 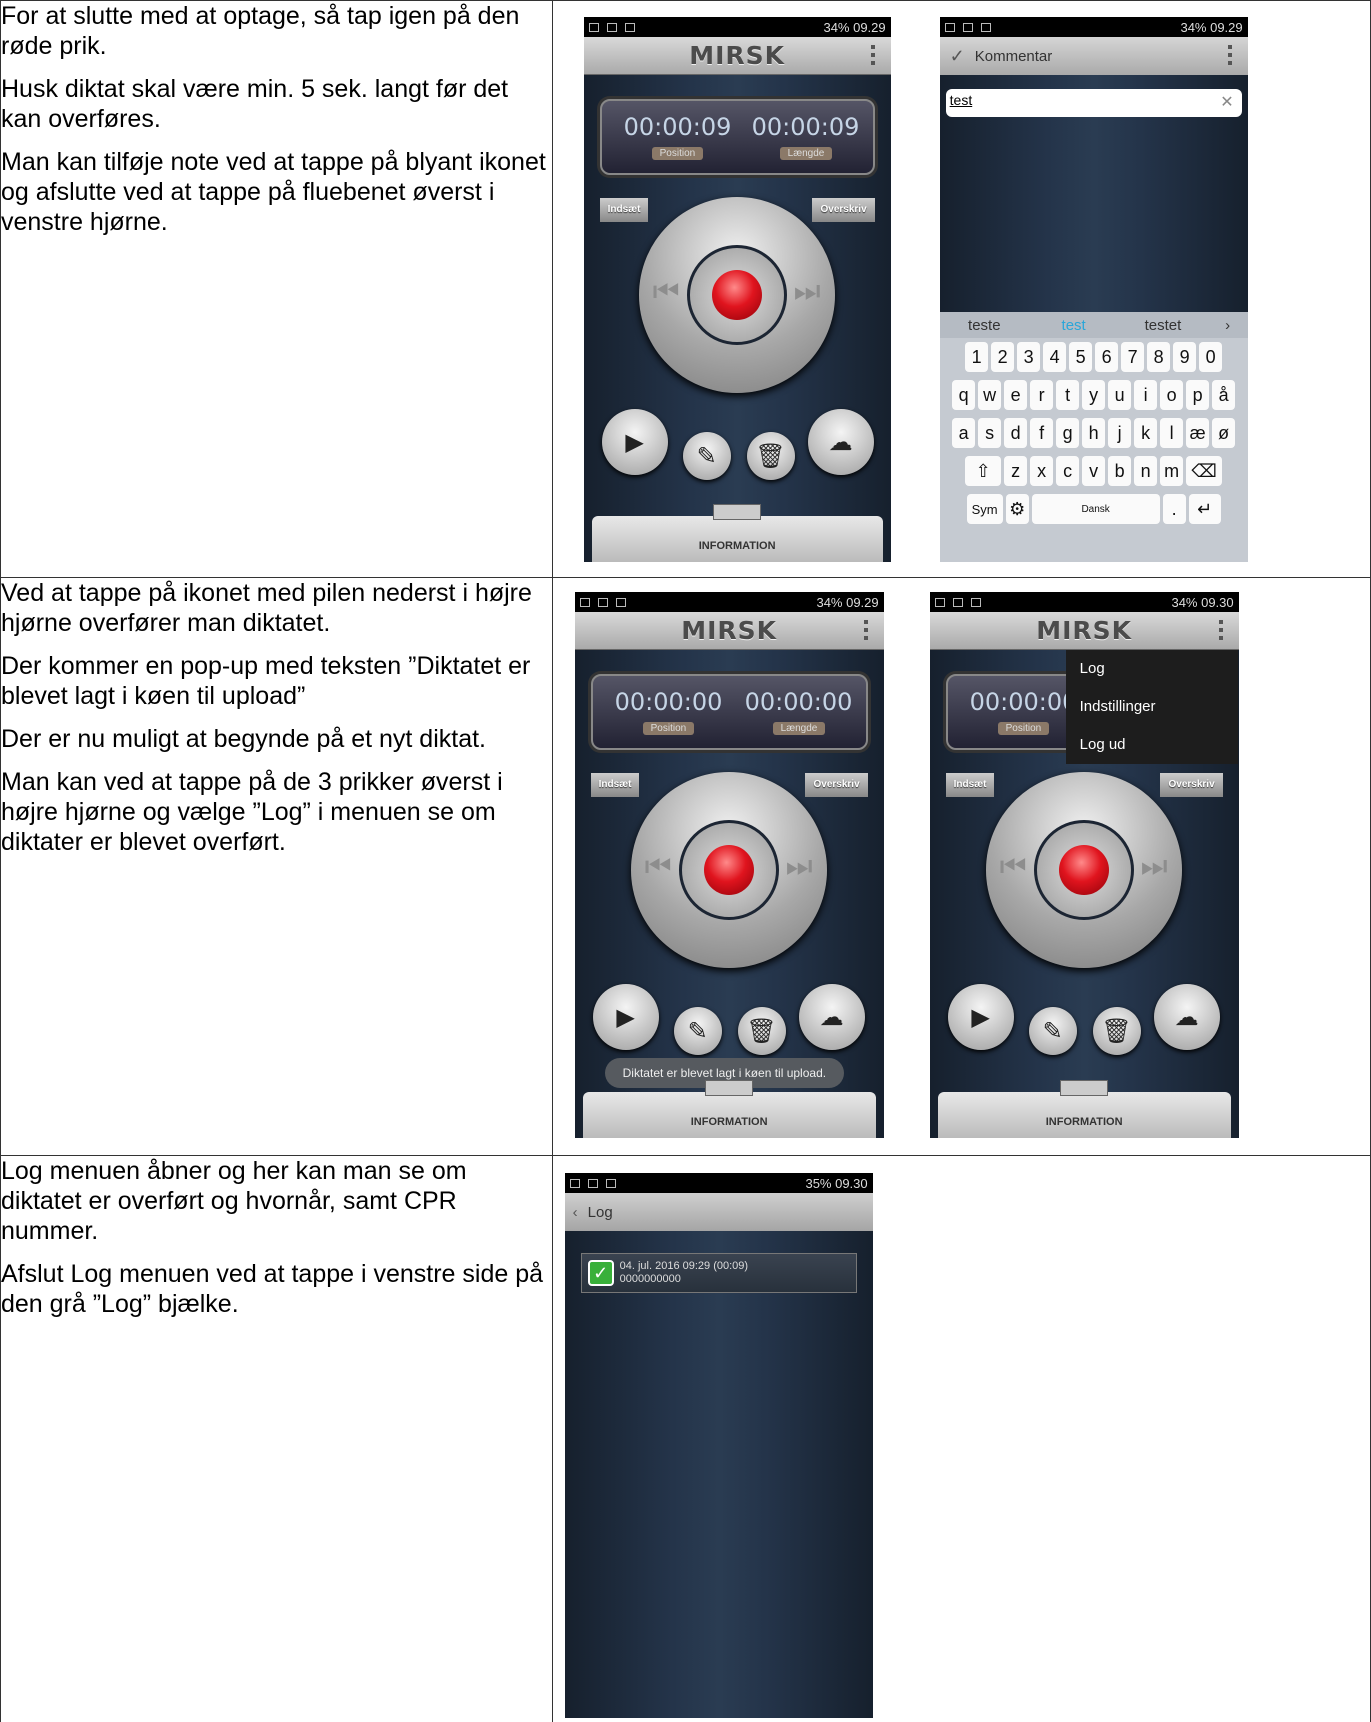 I want to click on key: e, so click(x=1016, y=395).